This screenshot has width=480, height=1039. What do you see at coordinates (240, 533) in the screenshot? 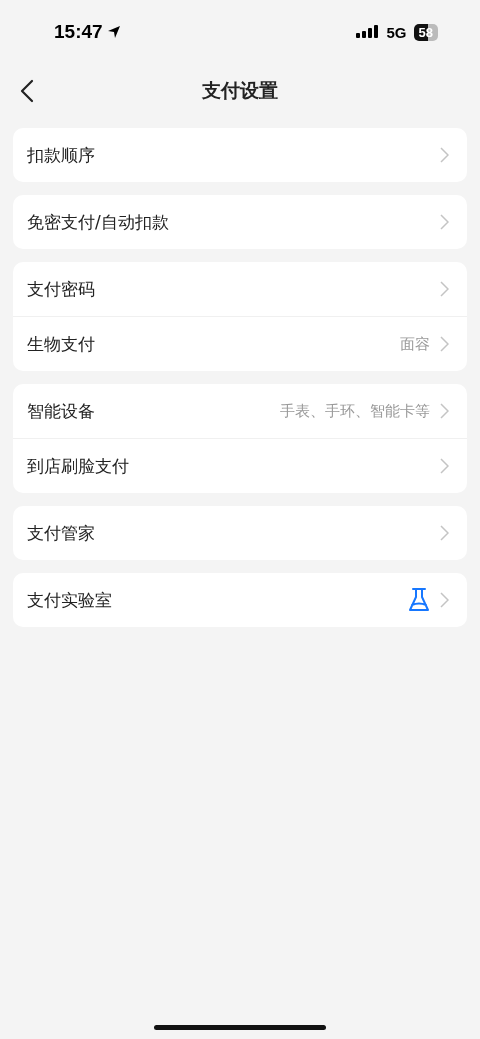
I see `settings-row: 支付管家` at bounding box center [240, 533].